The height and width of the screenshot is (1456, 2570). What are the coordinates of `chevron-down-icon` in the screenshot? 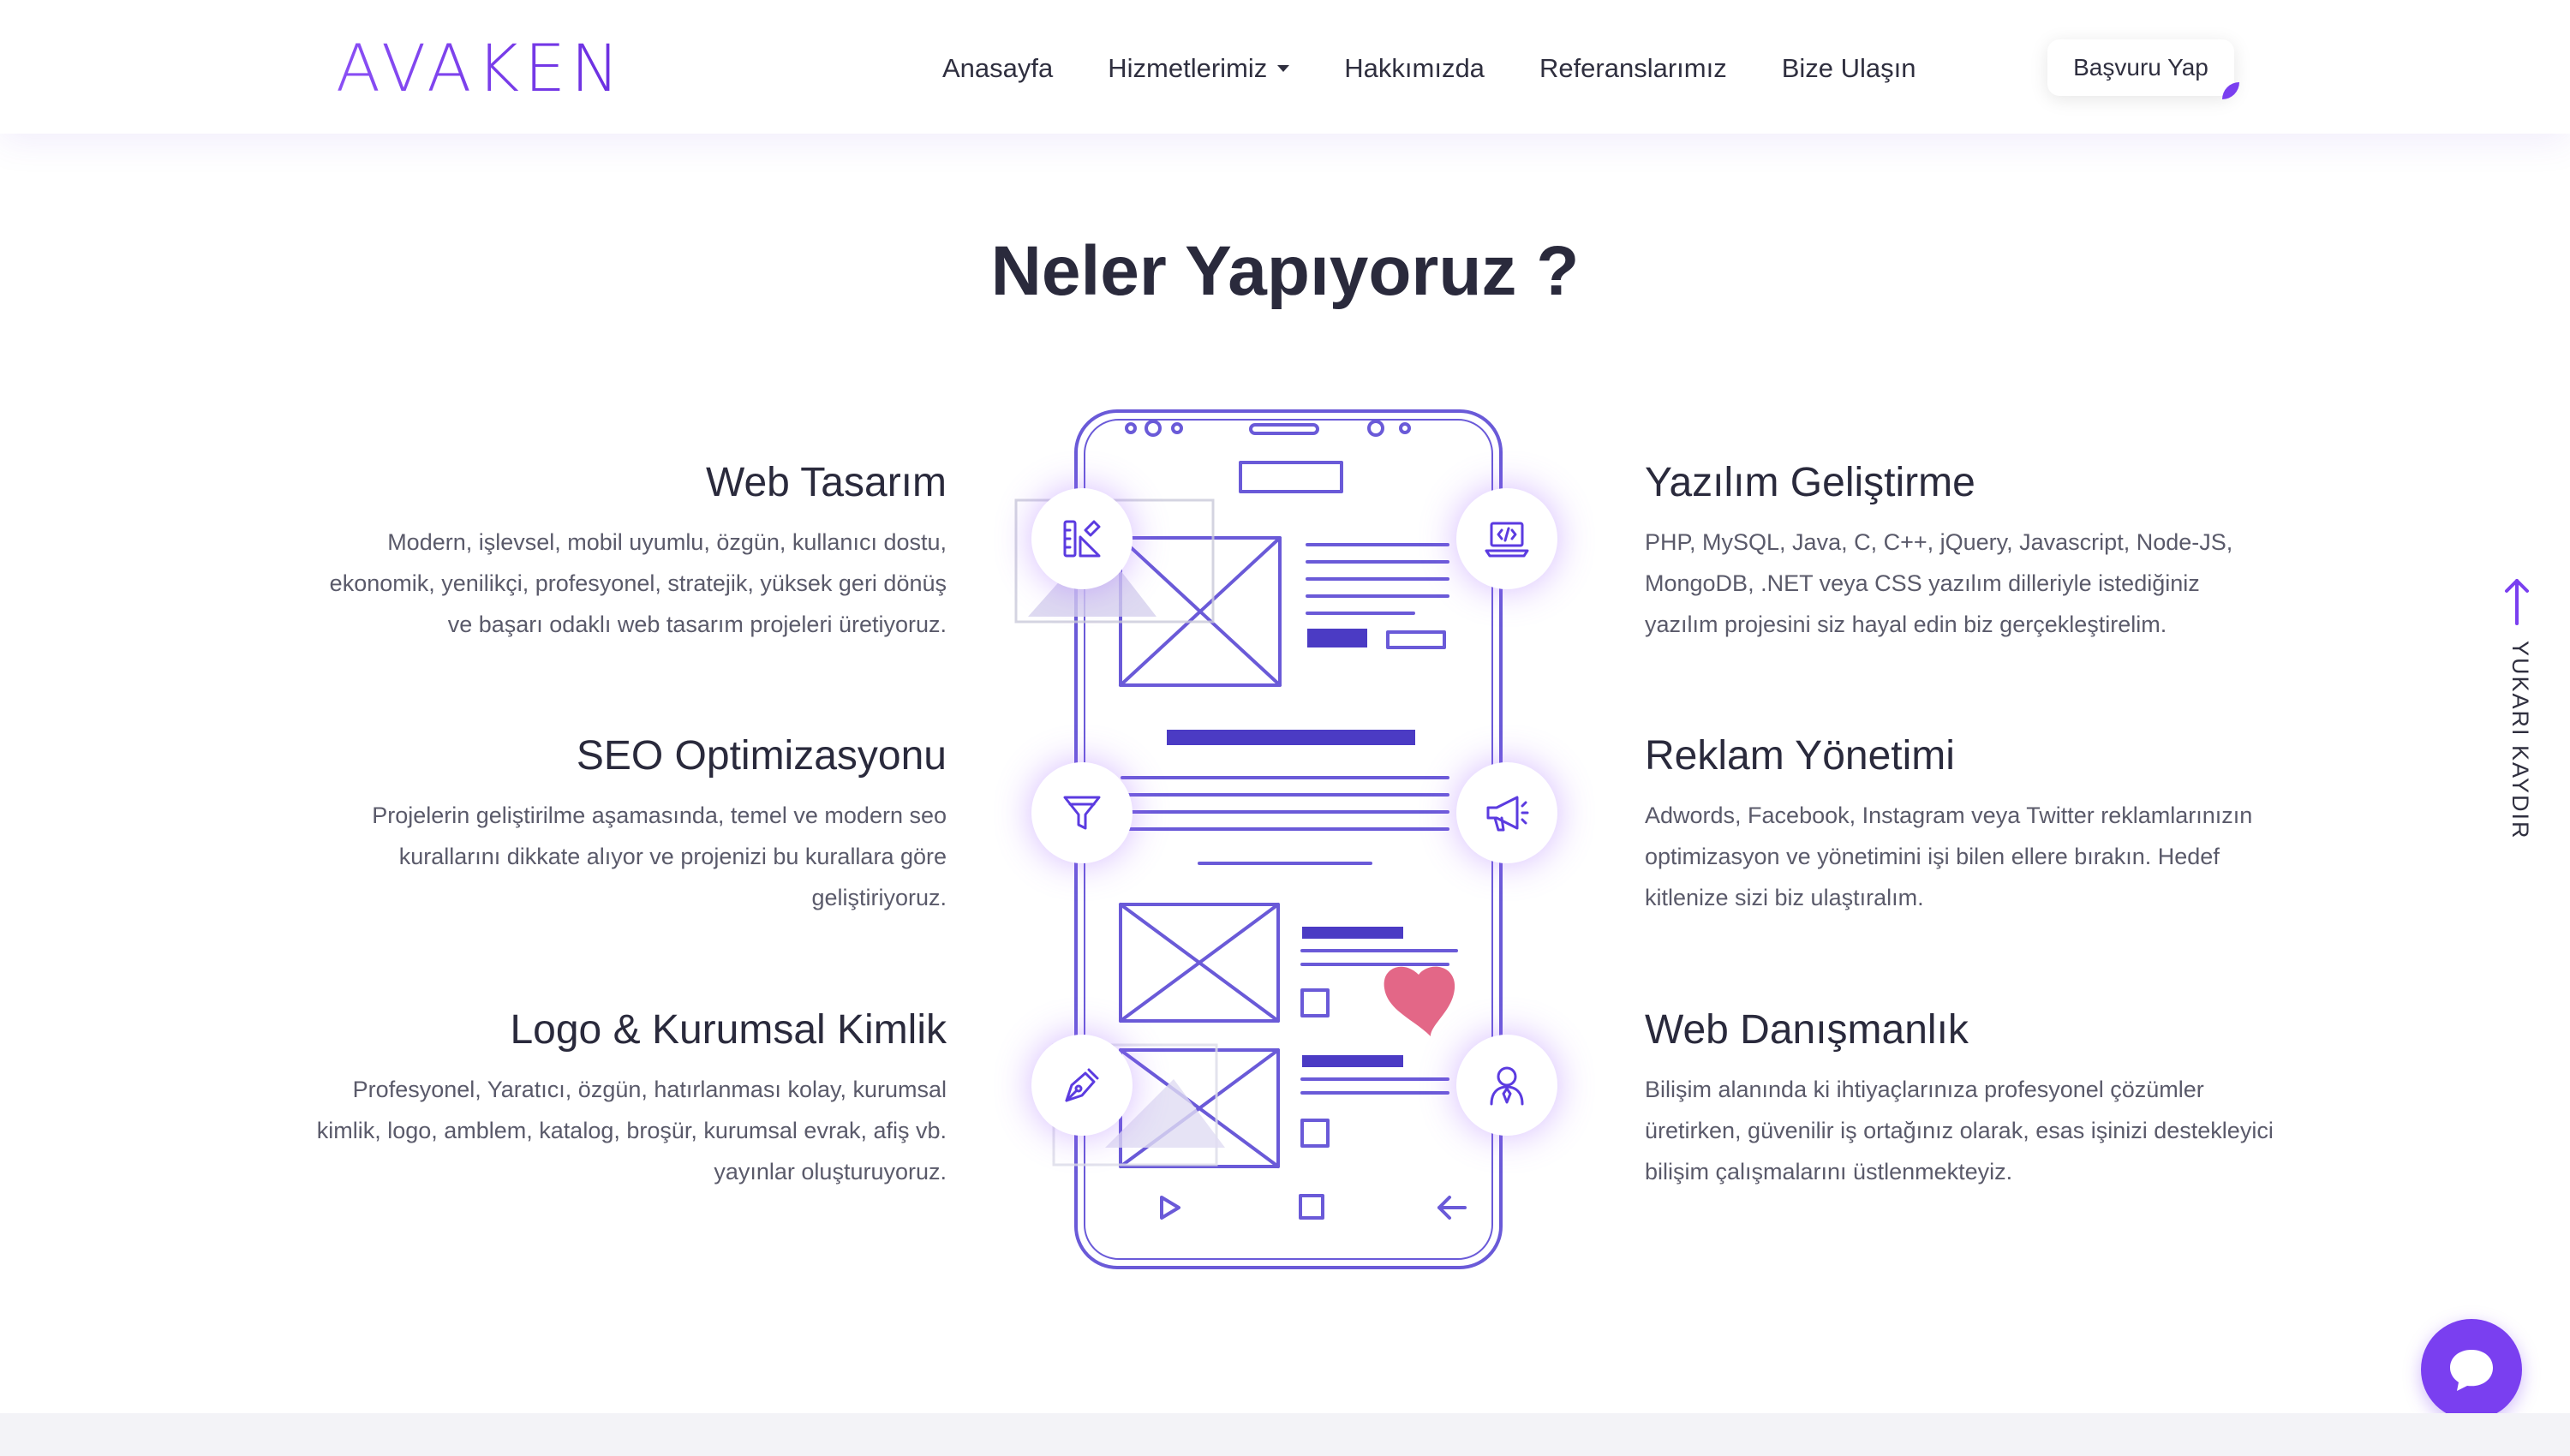 It's located at (1283, 68).